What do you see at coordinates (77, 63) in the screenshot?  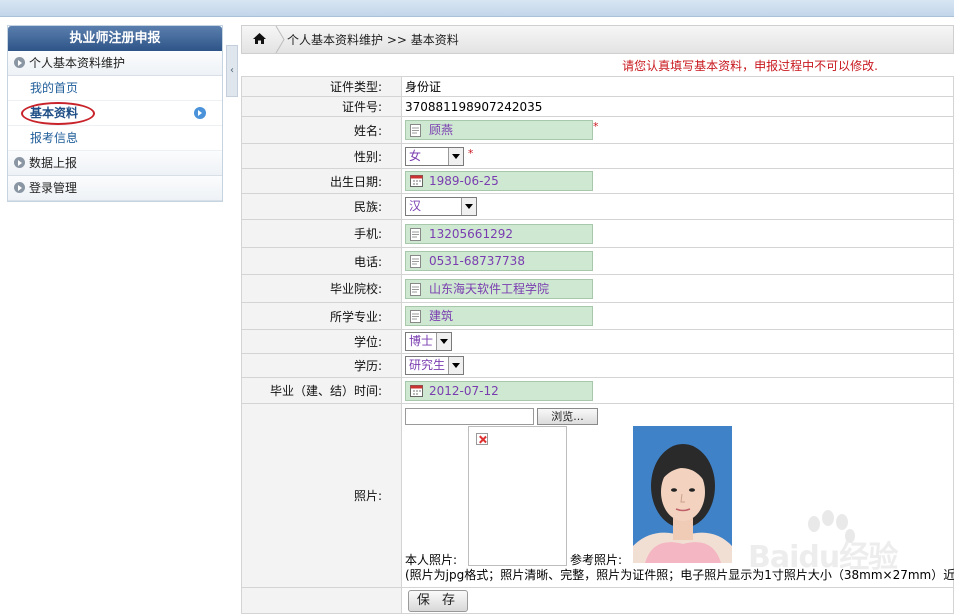 I see `sidebar-group-label: 个人基本资料维护` at bounding box center [77, 63].